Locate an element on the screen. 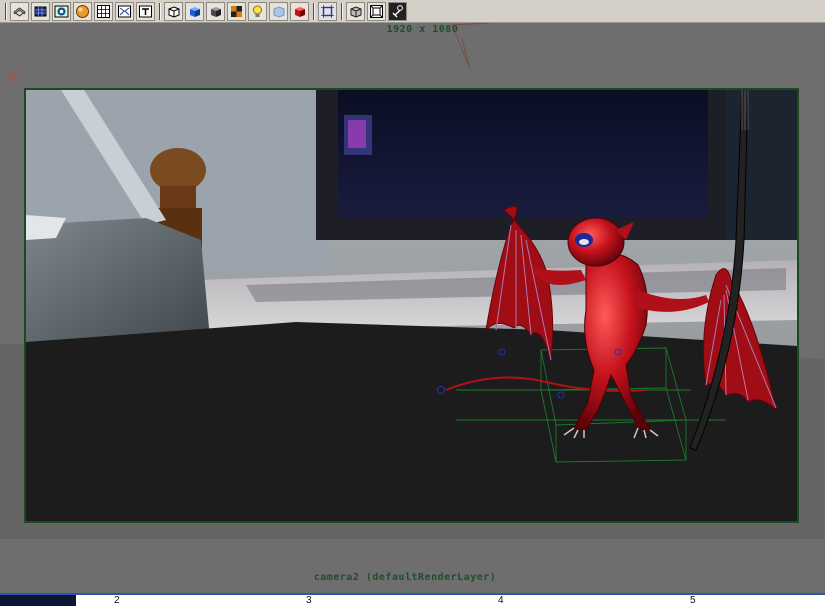 This screenshot has height=606, width=825. isolate-cube-icon is located at coordinates (174, 11).